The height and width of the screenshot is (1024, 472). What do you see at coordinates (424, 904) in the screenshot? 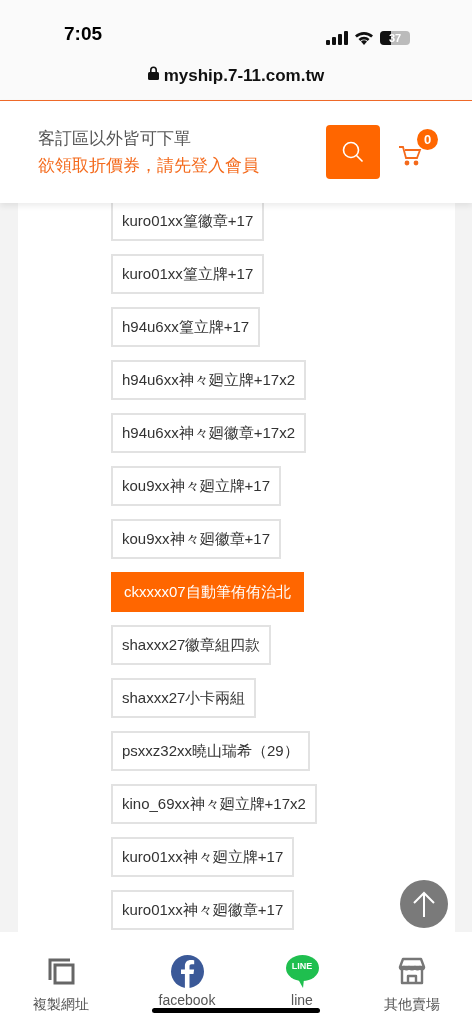
I see `arrow-up-icon` at bounding box center [424, 904].